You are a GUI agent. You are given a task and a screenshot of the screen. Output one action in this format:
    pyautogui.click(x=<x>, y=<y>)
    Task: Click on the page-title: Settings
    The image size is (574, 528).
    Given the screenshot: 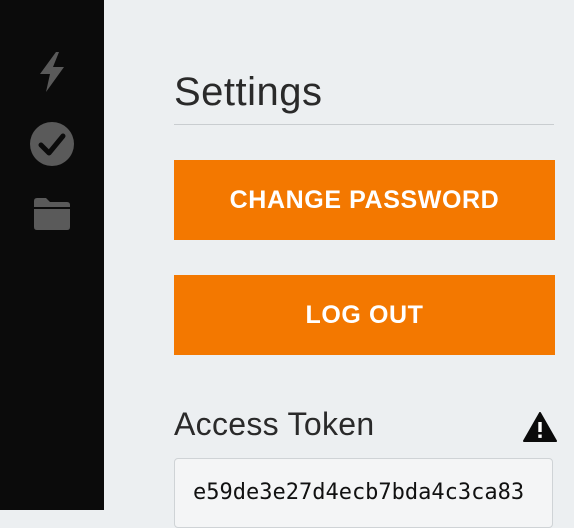 What is the action you would take?
    pyautogui.click(x=248, y=92)
    